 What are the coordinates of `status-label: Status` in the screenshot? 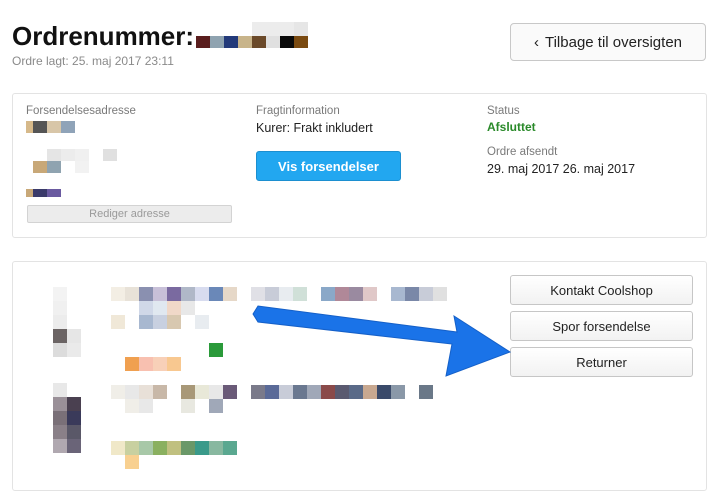 It's located at (503, 111).